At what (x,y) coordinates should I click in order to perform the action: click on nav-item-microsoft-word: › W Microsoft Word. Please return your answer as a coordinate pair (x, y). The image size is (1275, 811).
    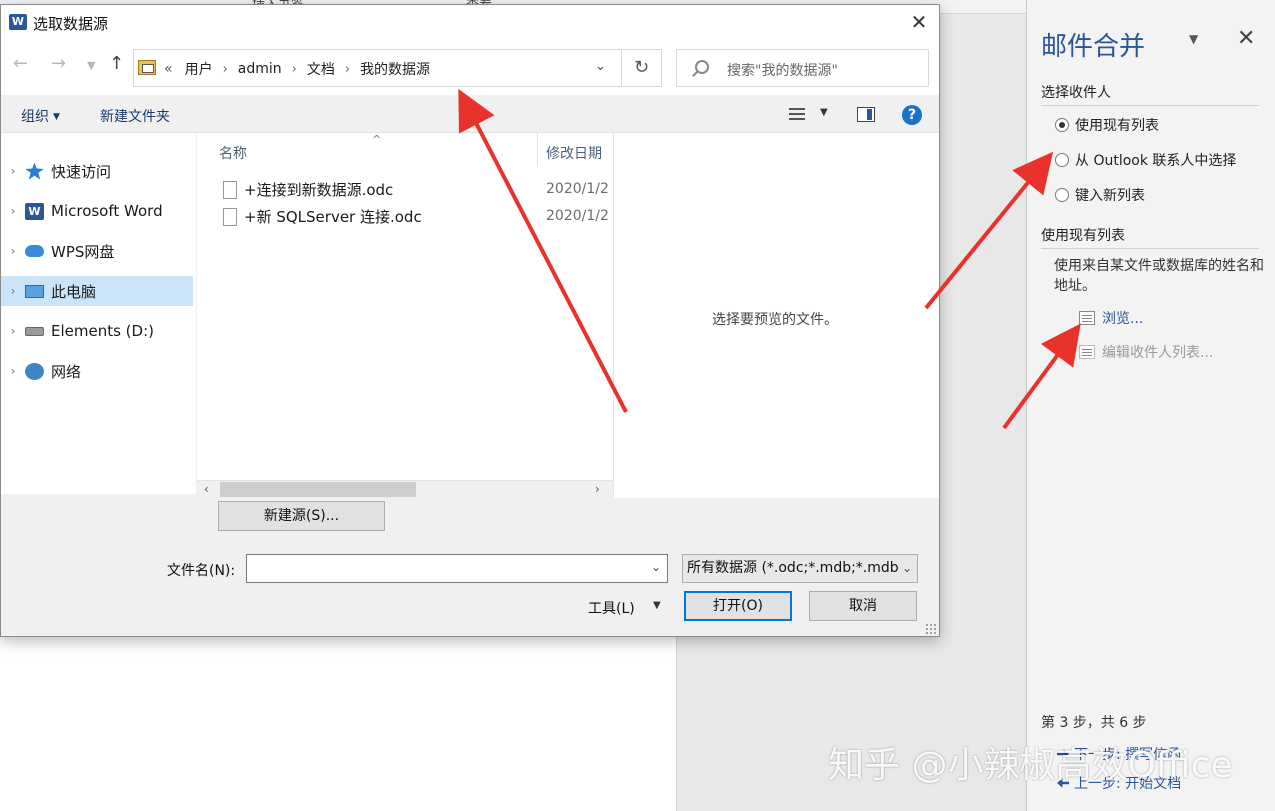
    Looking at the image, I should click on (97, 211).